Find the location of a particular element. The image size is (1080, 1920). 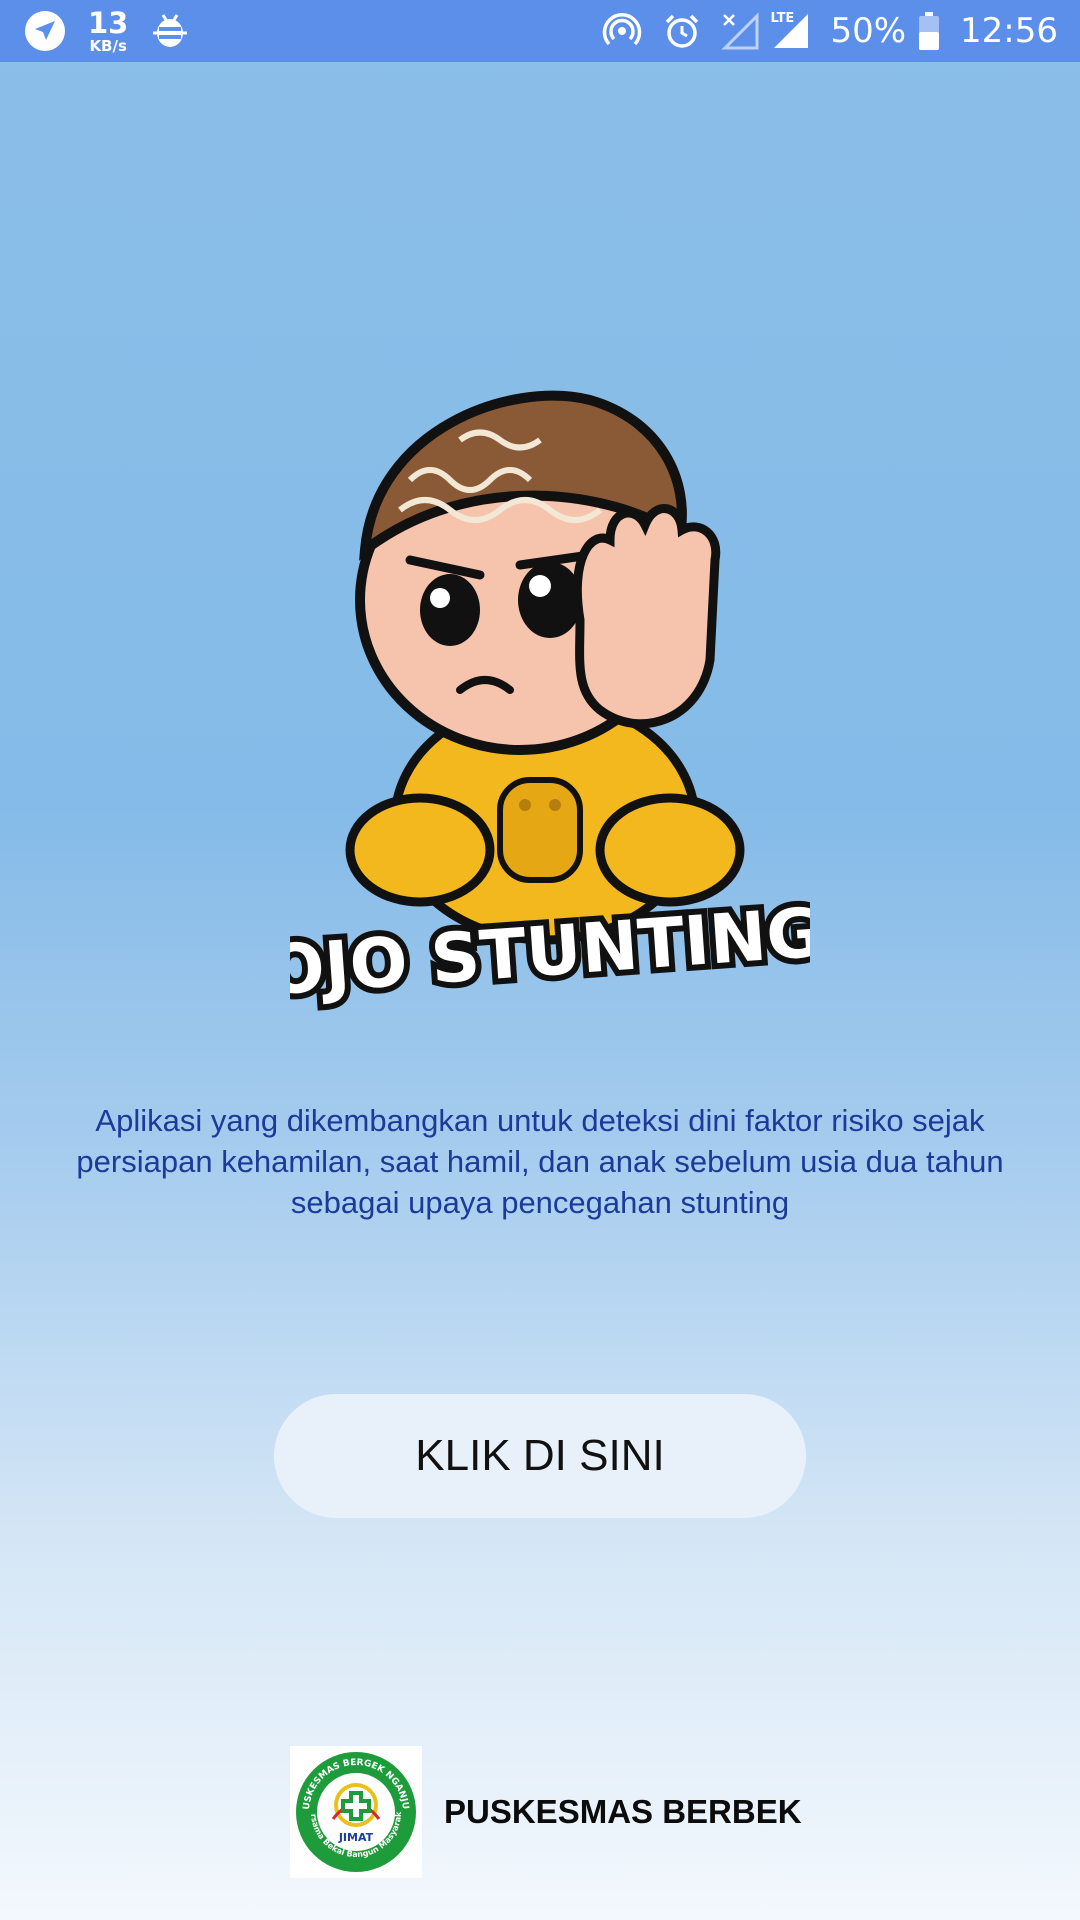

klik-di-sini-button: KLIK DI SINI is located at coordinates (540, 1456).